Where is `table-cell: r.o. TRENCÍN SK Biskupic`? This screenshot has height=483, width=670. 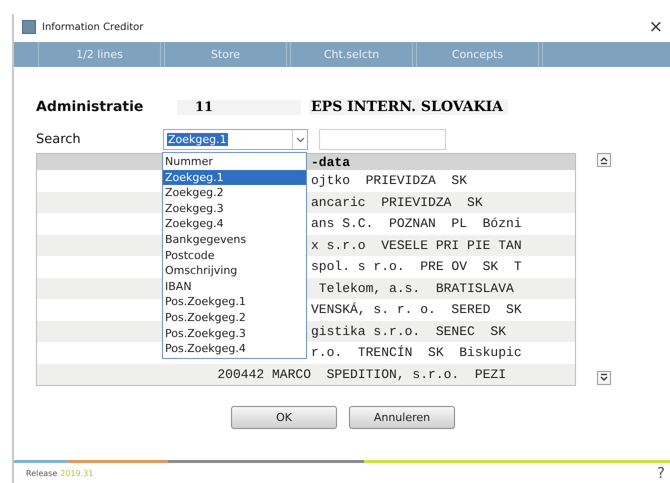 table-cell: r.o. TRENCÍN SK Biskupic is located at coordinates (416, 352).